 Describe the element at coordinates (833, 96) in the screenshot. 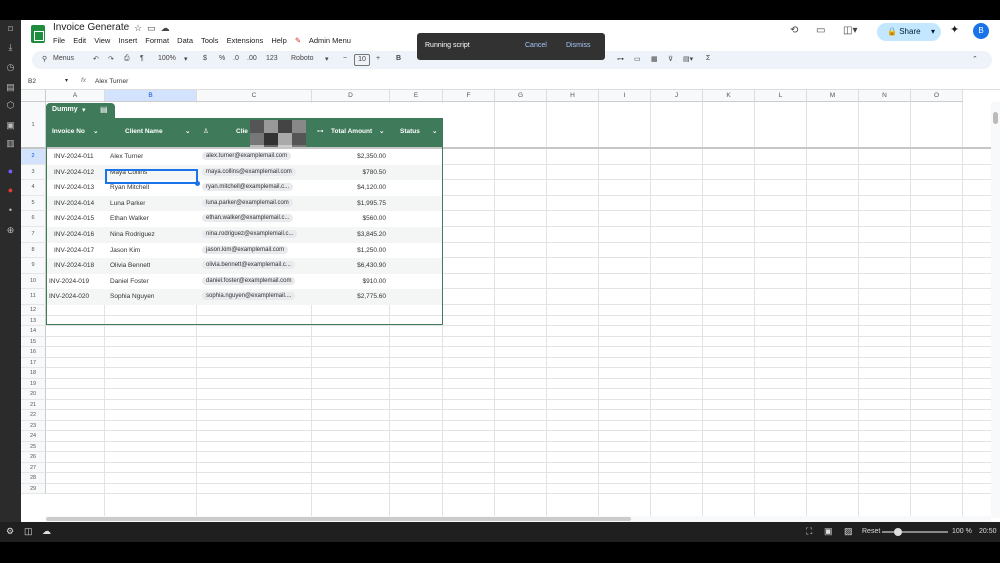

I see `column-header-m: M` at that location.